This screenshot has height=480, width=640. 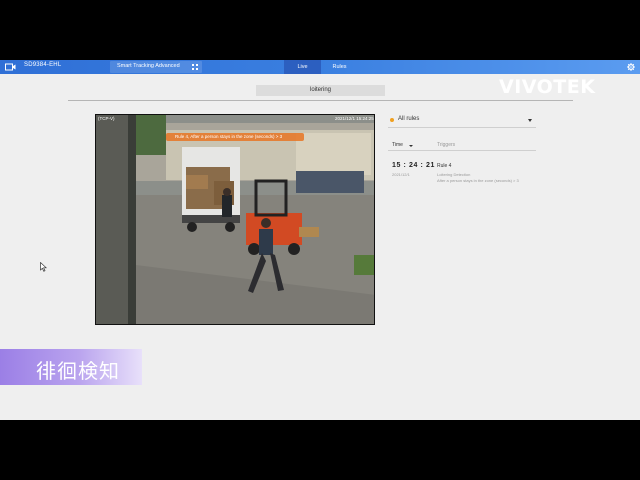 What do you see at coordinates (302, 67) in the screenshot?
I see `tab-live: Live` at bounding box center [302, 67].